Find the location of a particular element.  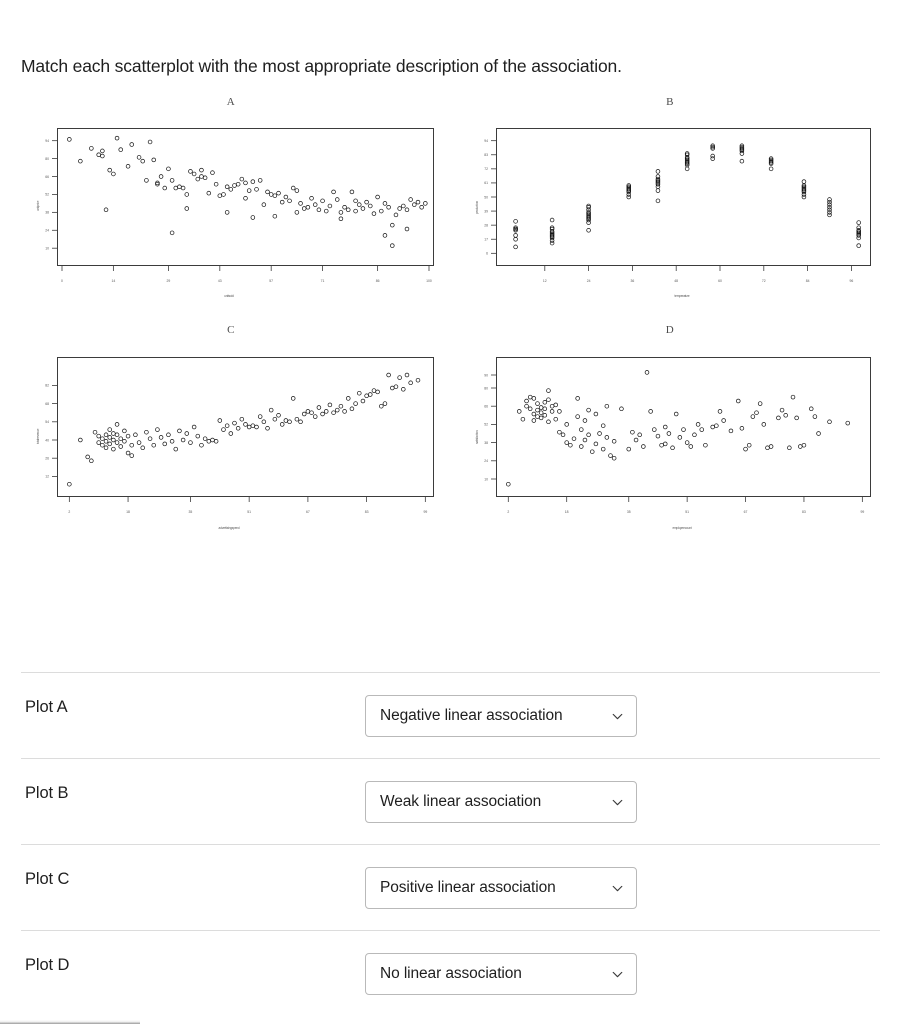

answer-row-c: Plot C Positive linear association is located at coordinates (450, 887).